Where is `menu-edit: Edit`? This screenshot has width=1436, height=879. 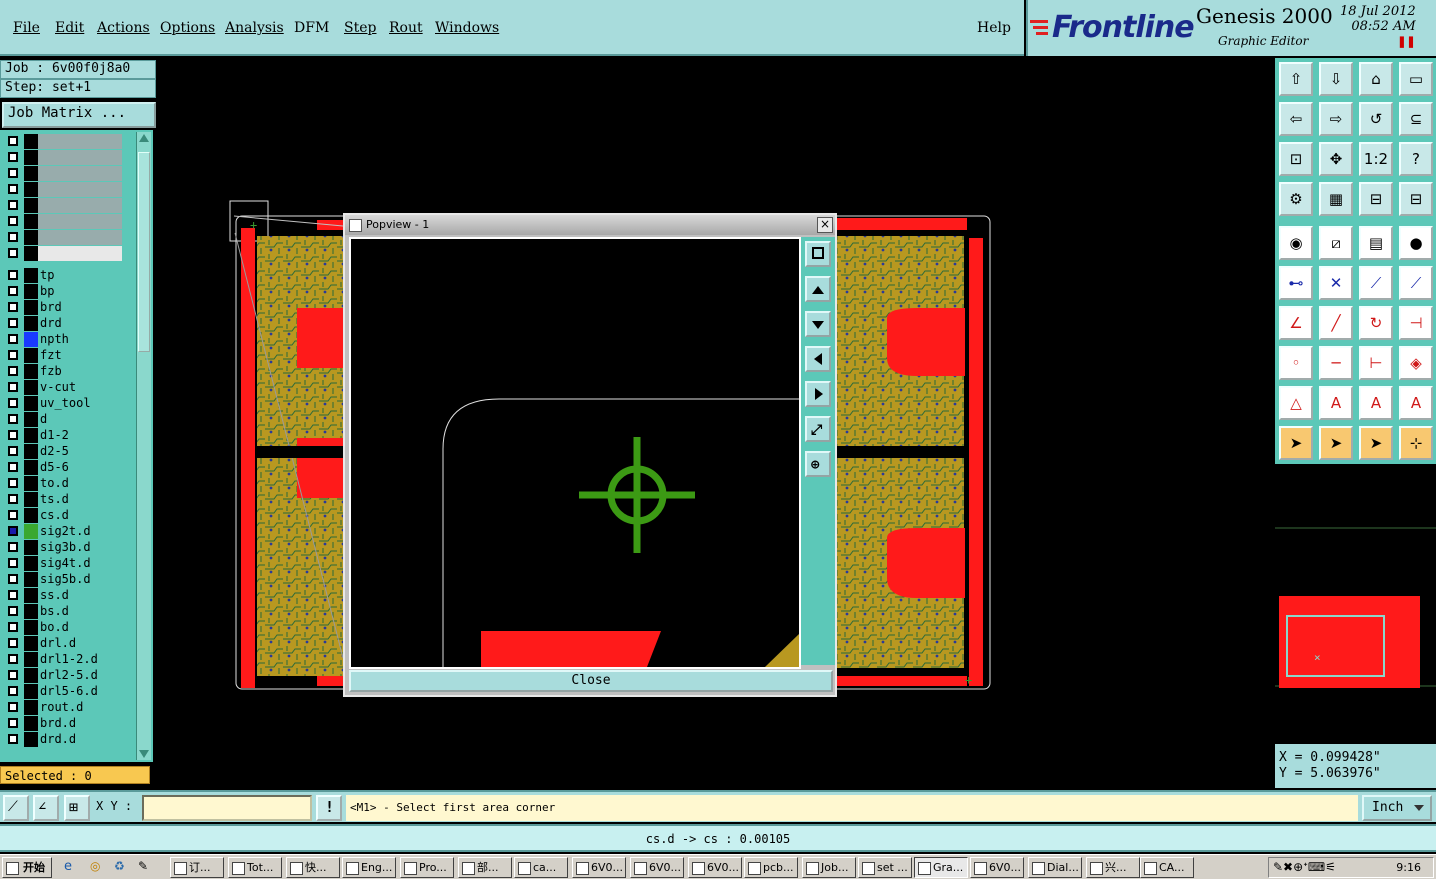 menu-edit: Edit is located at coordinates (69, 28).